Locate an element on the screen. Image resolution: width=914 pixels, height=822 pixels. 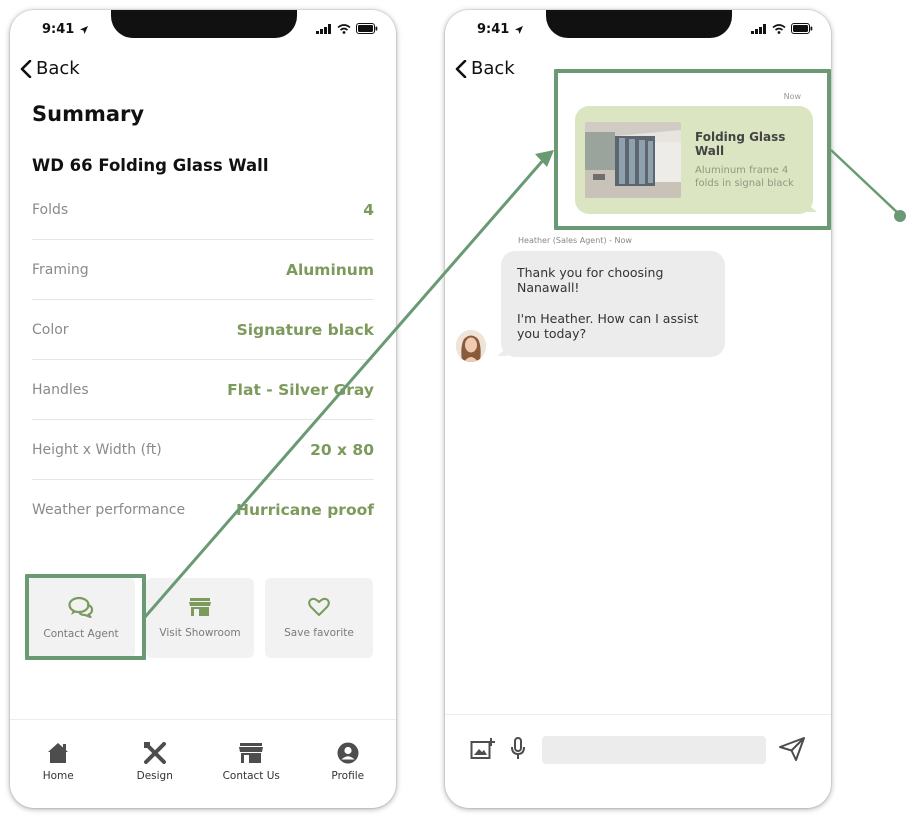
spec-row-weather: Weather performance Hurricane proof is located at coordinates (203, 510).